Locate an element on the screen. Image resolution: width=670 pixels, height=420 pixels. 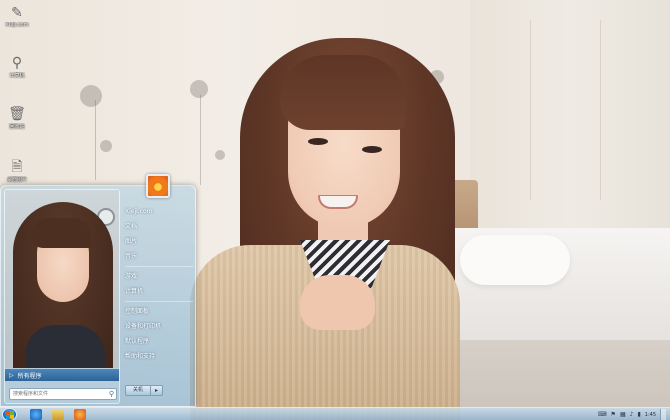
show-desktop-button is located at coordinates (663, 414).